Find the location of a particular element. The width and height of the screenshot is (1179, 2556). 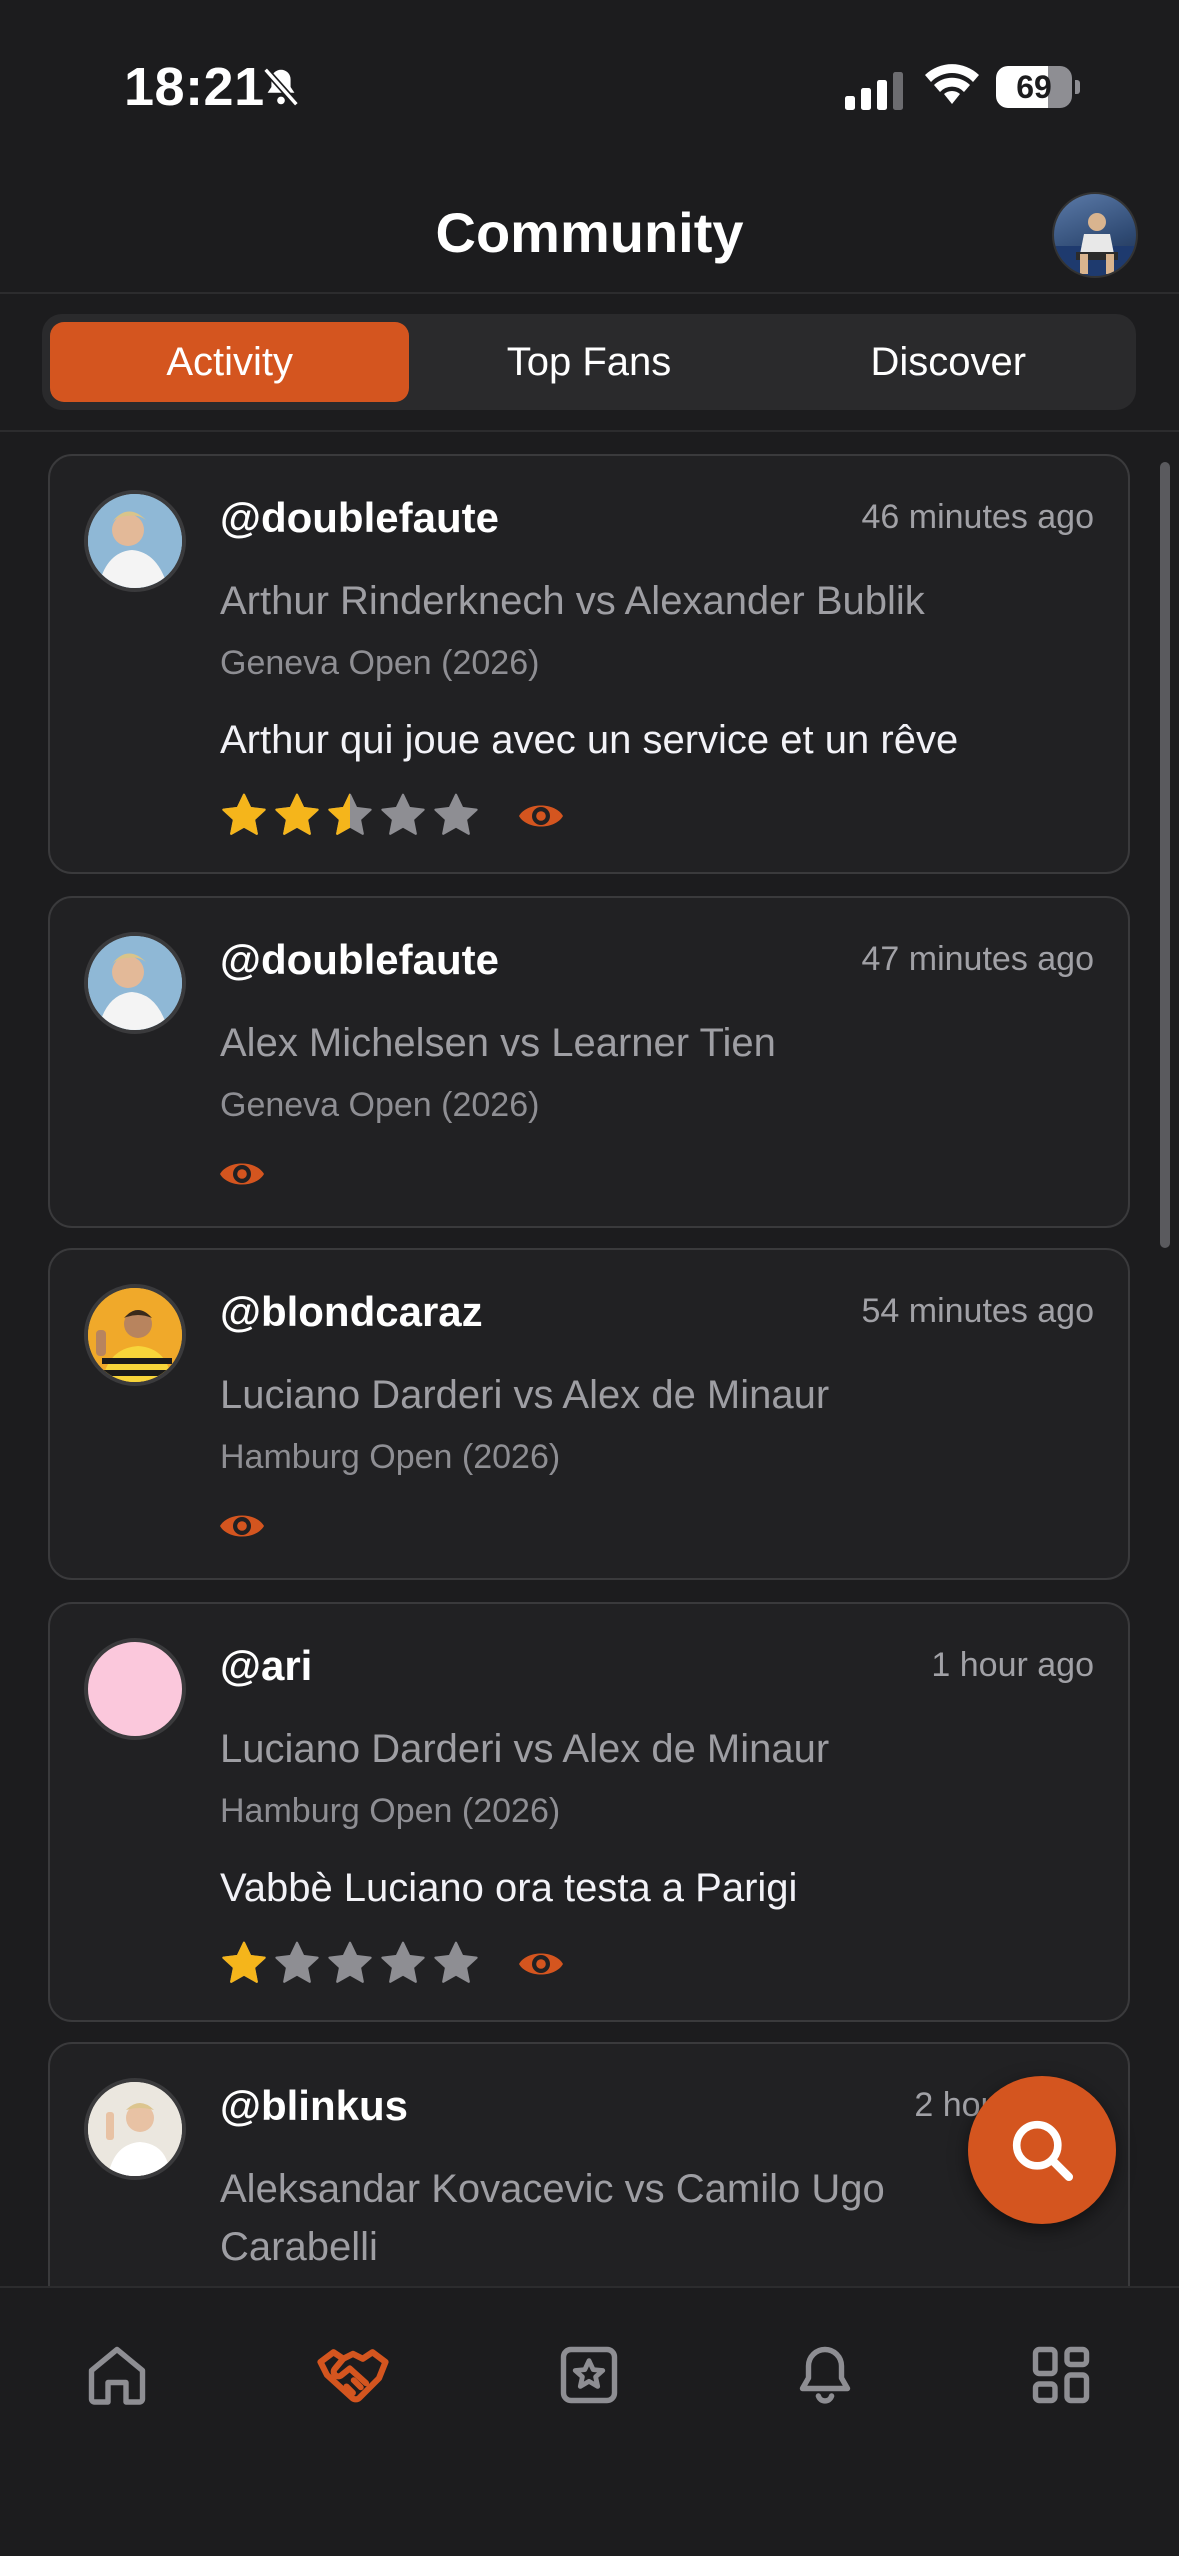

handshake-icon is located at coordinates (353, 2376).